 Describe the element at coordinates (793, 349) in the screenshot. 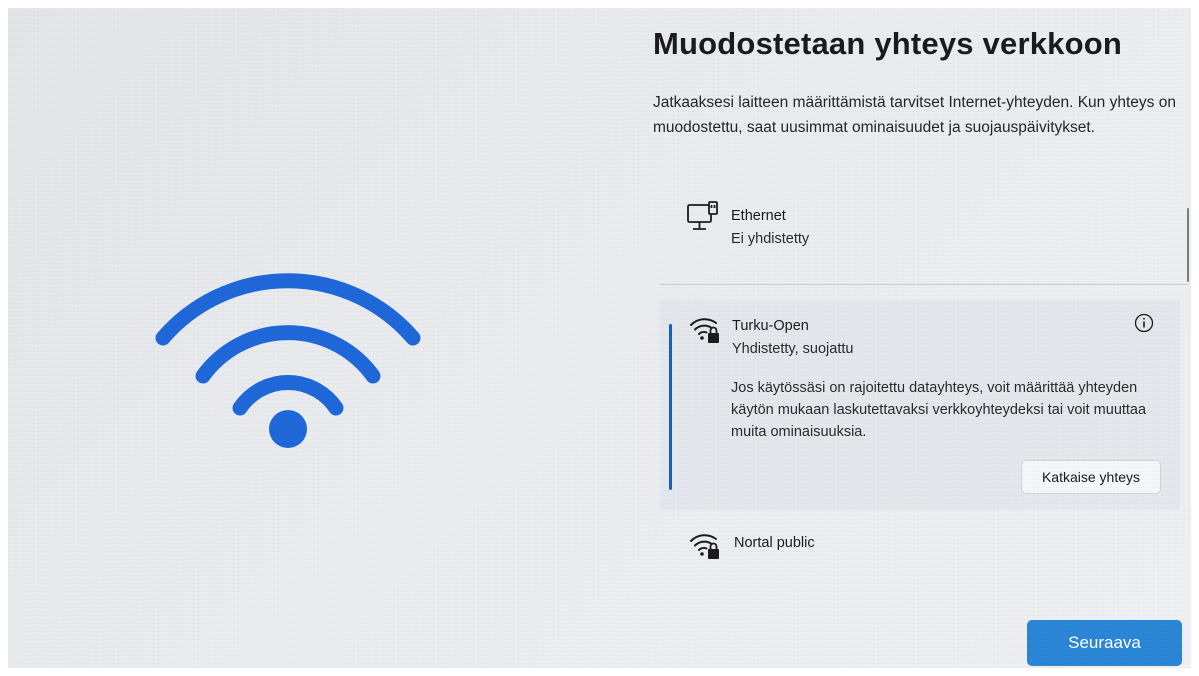

I see `network-status: Yhdistetty, suojattu` at that location.